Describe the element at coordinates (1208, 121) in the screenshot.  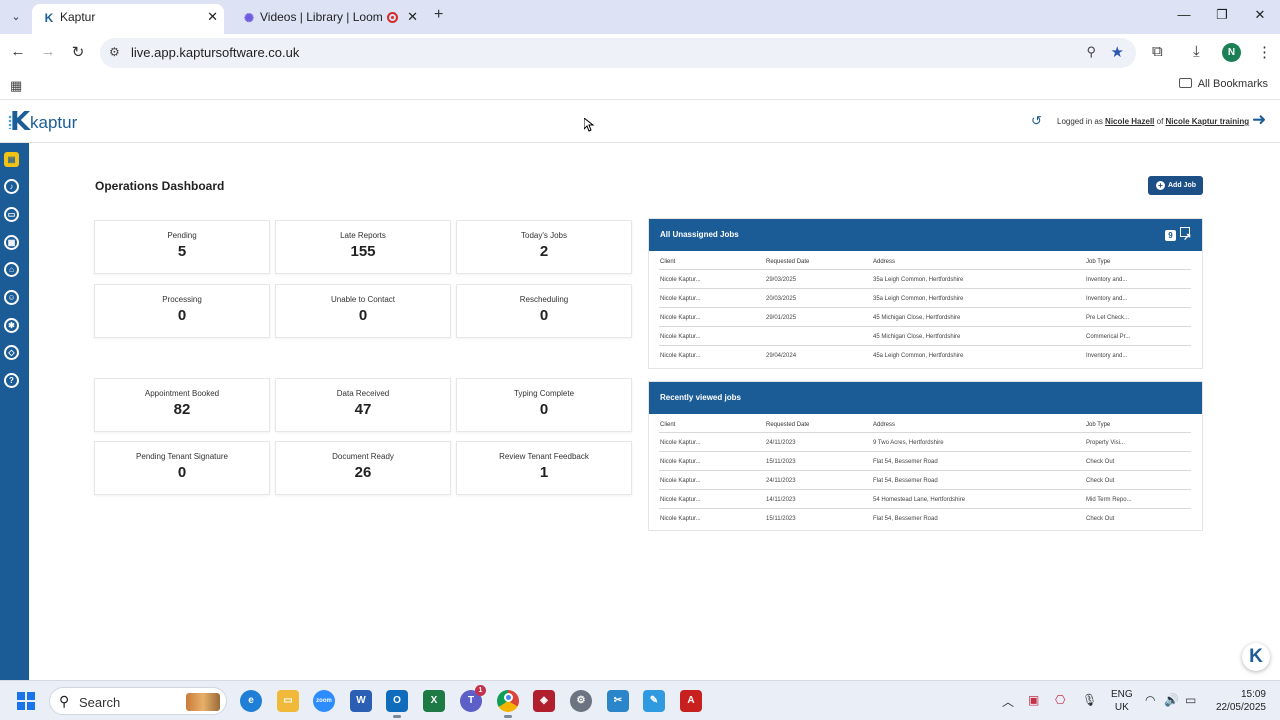
I see `org-name-link: Nicole Kaptur training` at that location.